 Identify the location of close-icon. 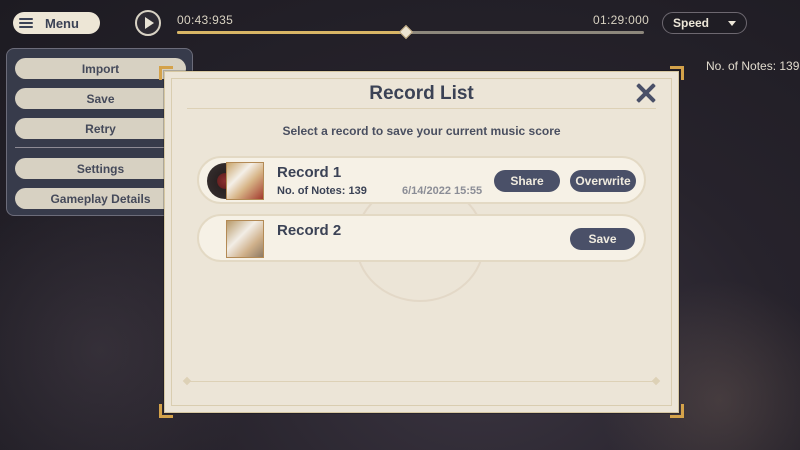
(646, 93).